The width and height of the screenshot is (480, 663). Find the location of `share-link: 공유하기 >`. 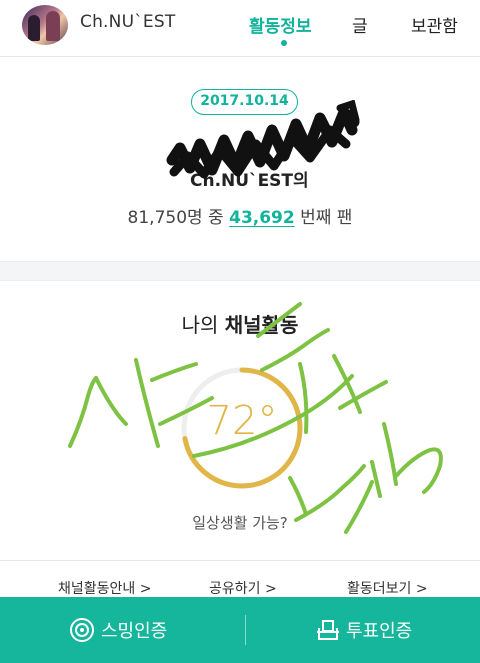

share-link: 공유하기 > is located at coordinates (243, 588).